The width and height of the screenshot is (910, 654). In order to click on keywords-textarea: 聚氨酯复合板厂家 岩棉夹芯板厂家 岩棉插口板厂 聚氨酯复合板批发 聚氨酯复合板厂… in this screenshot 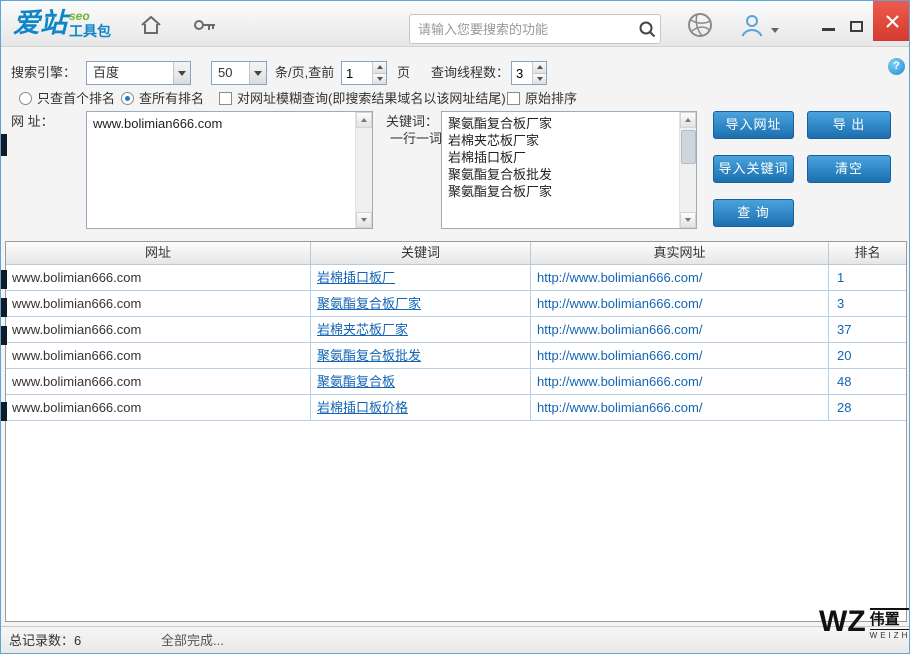, I will do `click(560, 170)`.